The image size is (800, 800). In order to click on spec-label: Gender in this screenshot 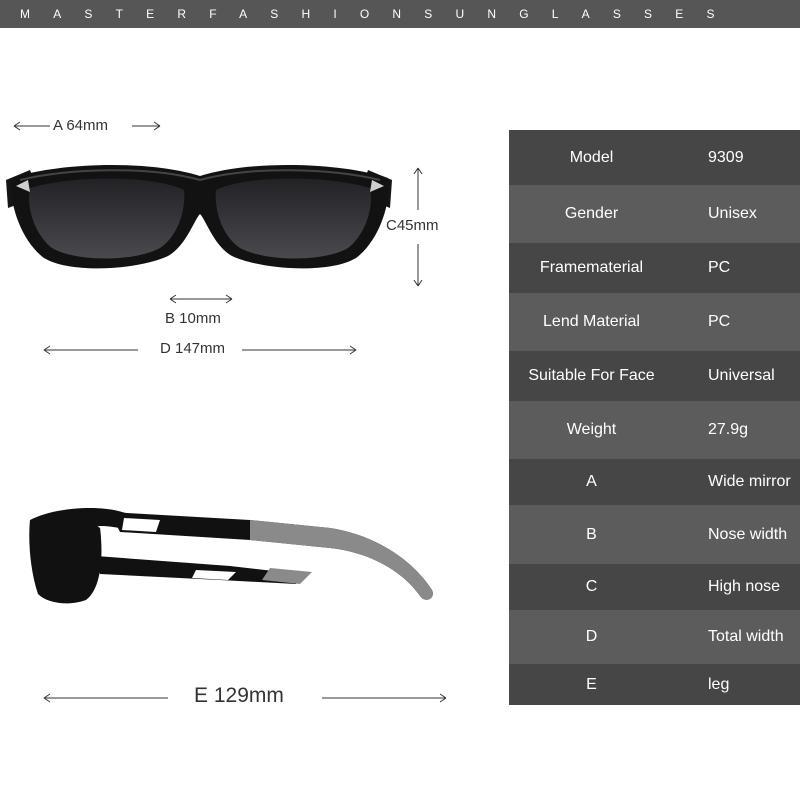, I will do `click(591, 213)`.